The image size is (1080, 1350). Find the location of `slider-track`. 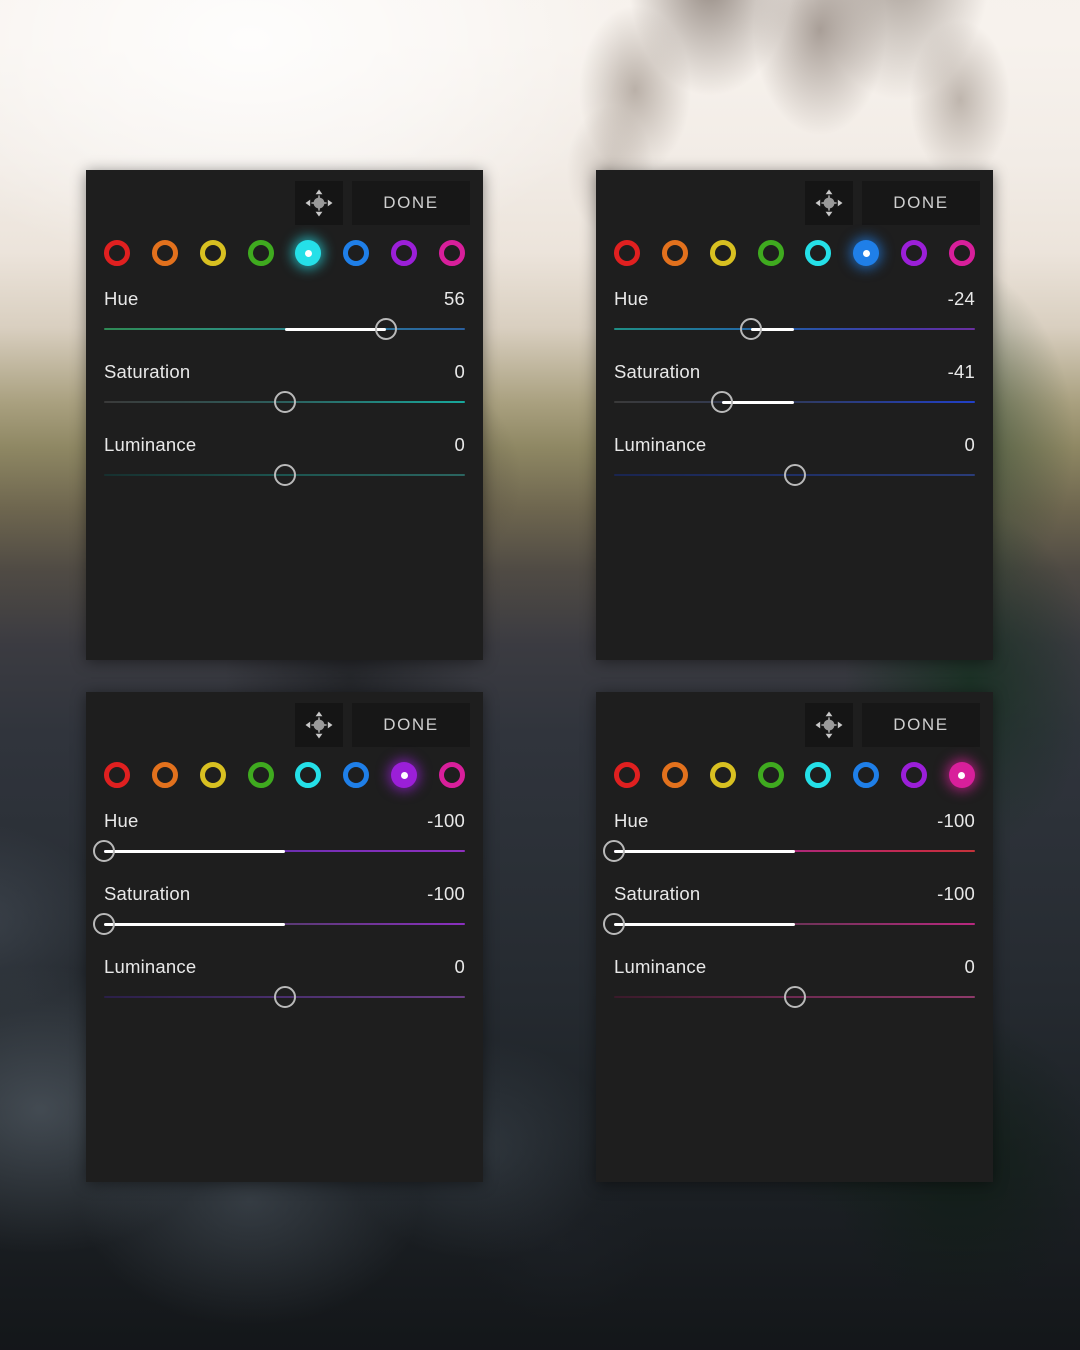

slider-track is located at coordinates (794, 329).